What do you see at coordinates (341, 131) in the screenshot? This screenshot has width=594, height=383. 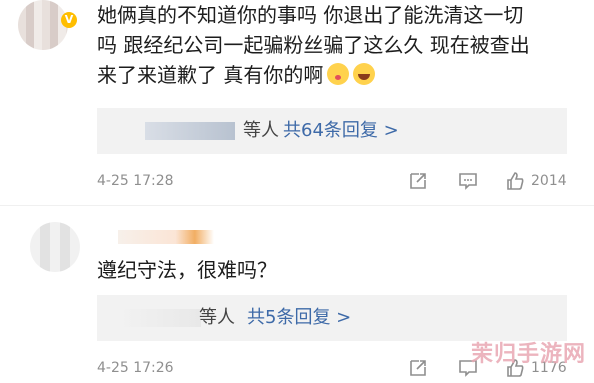 I see `view-replies-link: 共64条回复 >` at bounding box center [341, 131].